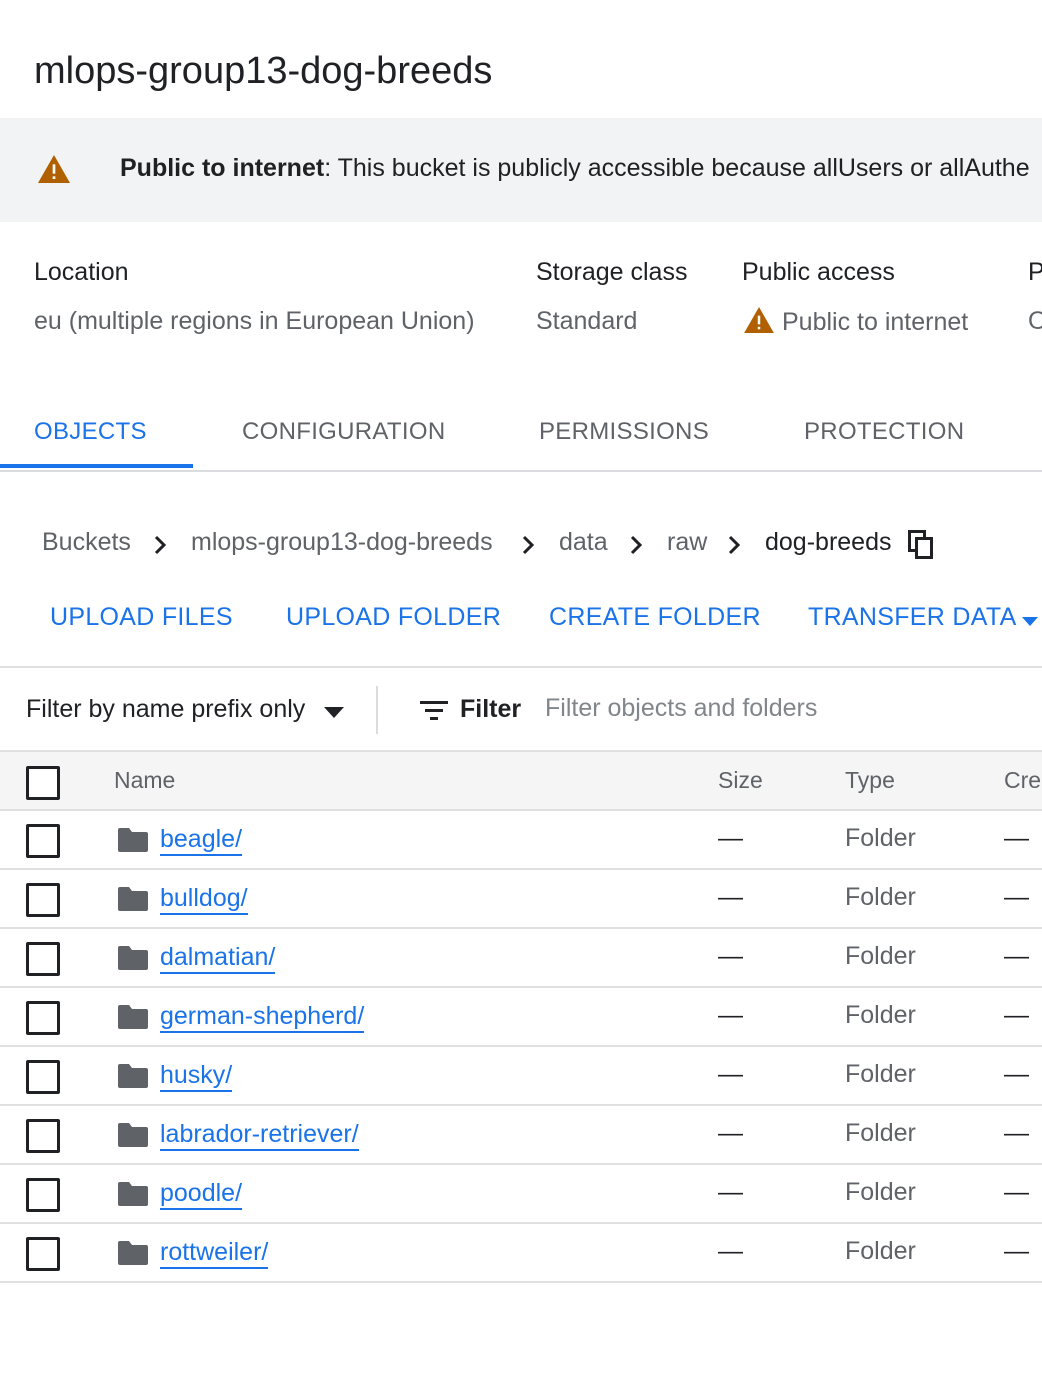 The height and width of the screenshot is (1382, 1042). Describe the element at coordinates (921, 548) in the screenshot. I see `copy-icon` at that location.